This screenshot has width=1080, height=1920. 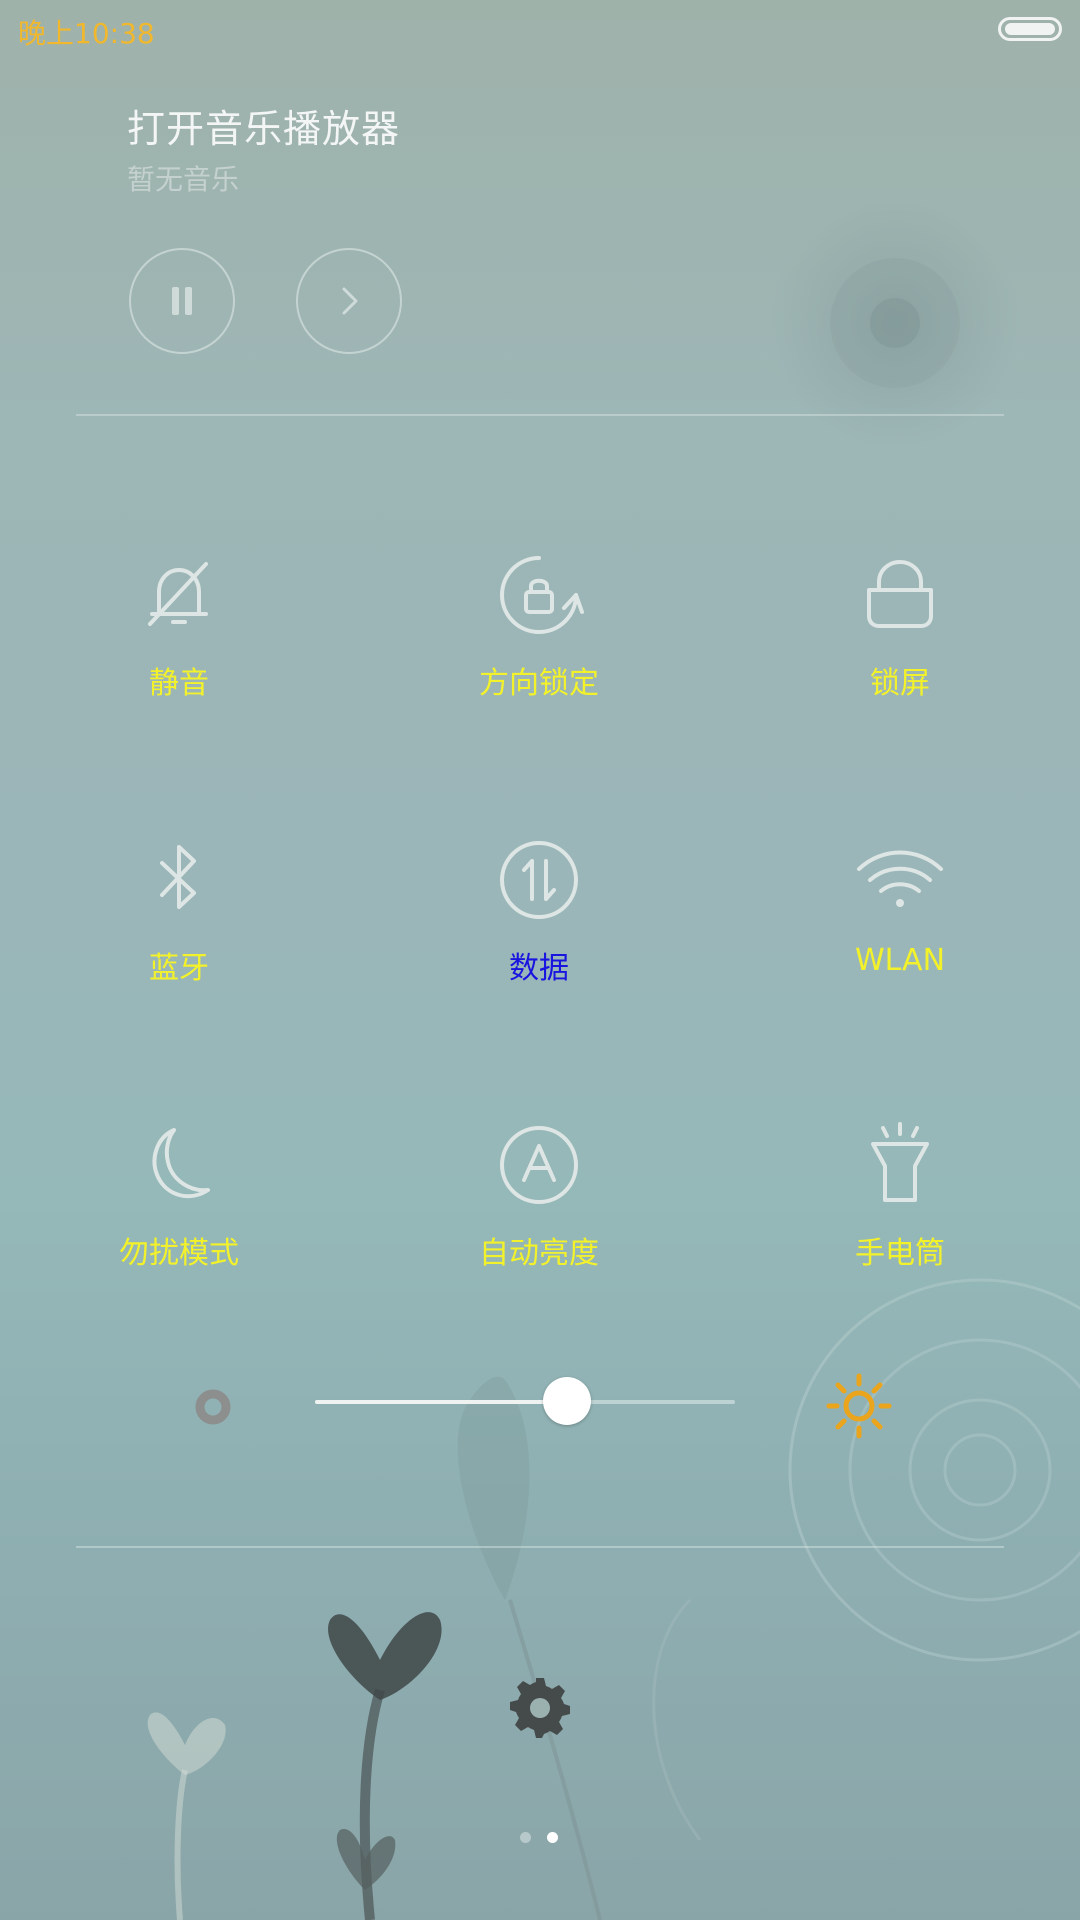 I want to click on brightness-low-icon, so click(x=213, y=1407).